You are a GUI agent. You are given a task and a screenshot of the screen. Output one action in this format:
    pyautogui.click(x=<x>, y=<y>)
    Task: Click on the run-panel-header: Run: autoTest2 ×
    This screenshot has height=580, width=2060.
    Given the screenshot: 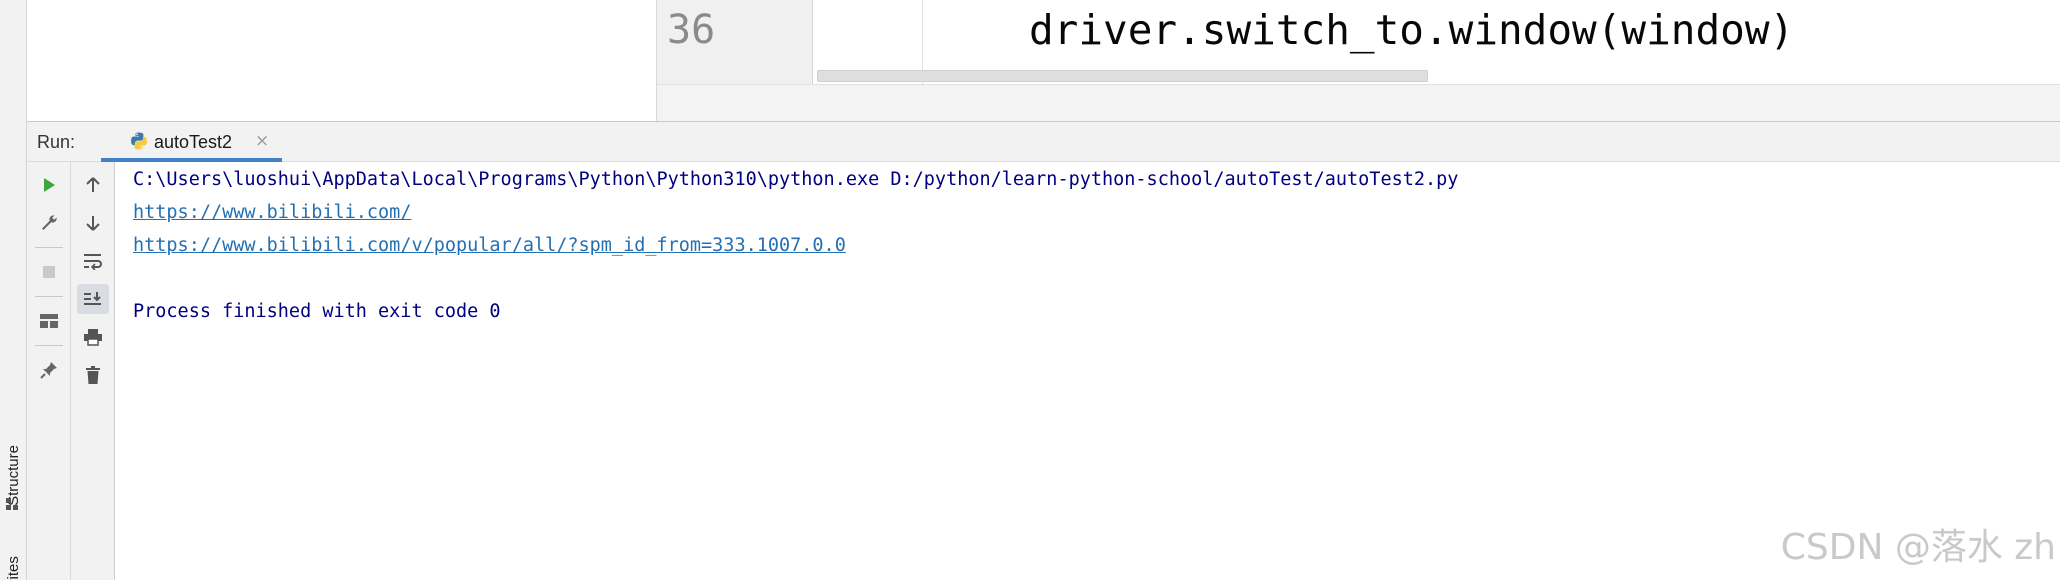 What is the action you would take?
    pyautogui.click(x=1043, y=141)
    